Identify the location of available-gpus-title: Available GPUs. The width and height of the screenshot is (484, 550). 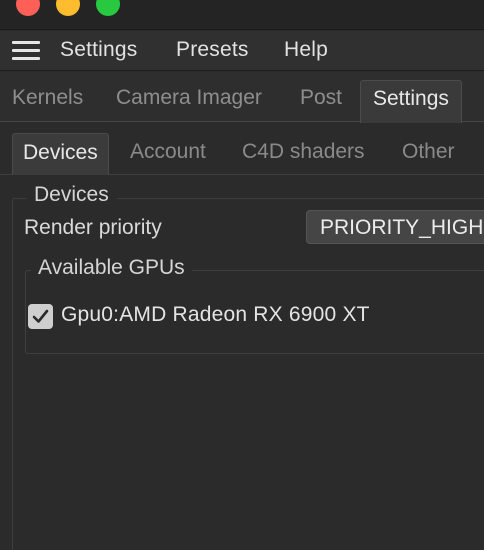
(111, 268).